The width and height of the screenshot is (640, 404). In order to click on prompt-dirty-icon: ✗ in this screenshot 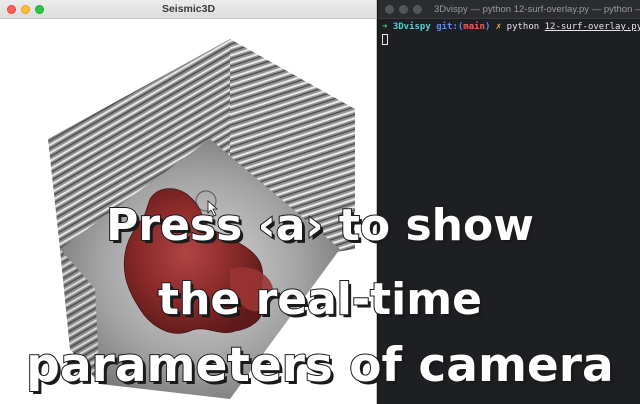, I will do `click(498, 27)`.